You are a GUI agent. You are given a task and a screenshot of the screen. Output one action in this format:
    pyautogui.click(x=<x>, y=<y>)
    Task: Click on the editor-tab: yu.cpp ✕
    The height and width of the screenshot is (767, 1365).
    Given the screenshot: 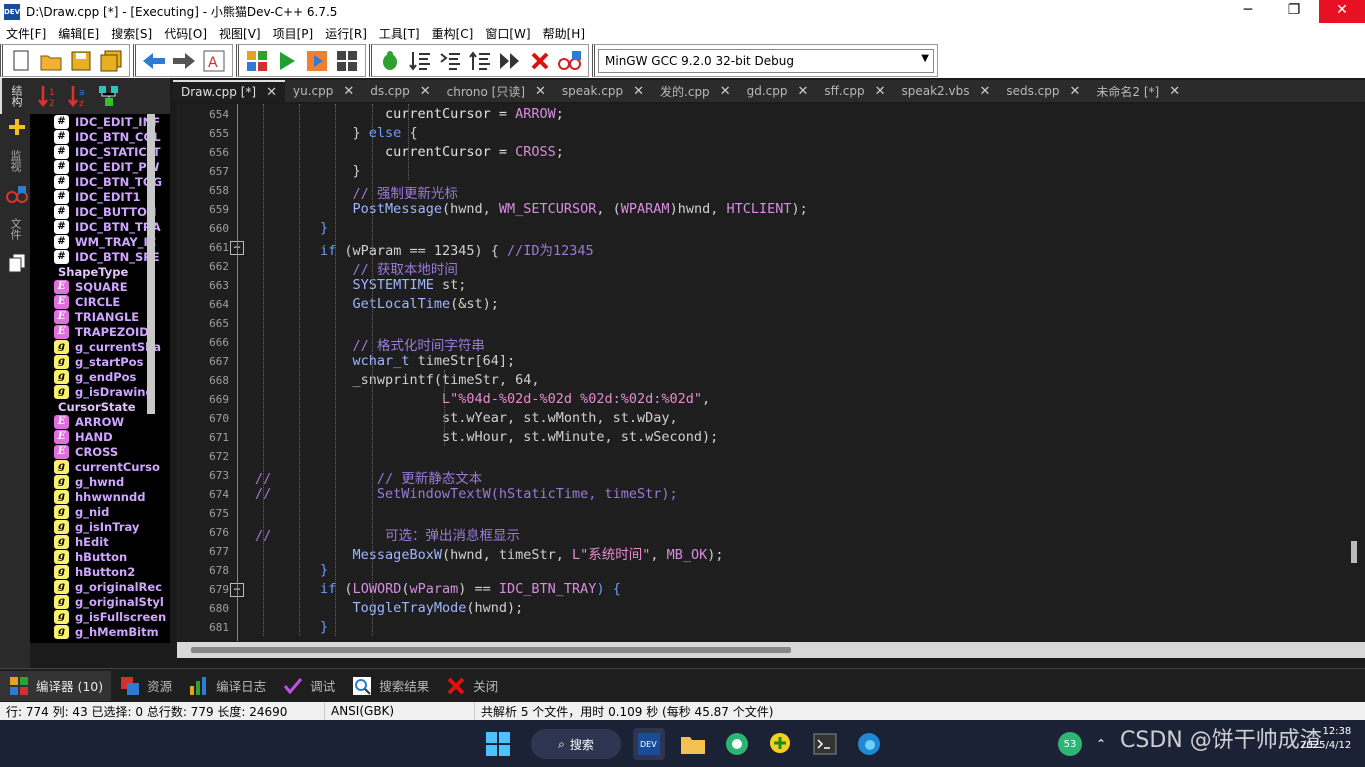 What is the action you would take?
    pyautogui.click(x=323, y=91)
    